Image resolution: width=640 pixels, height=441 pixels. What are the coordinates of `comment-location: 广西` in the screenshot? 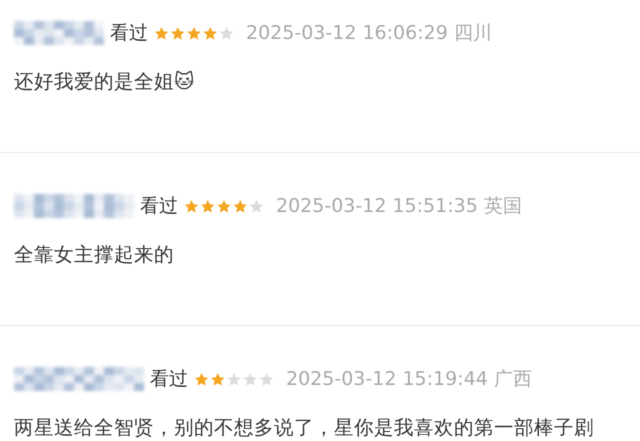 It's located at (513, 379).